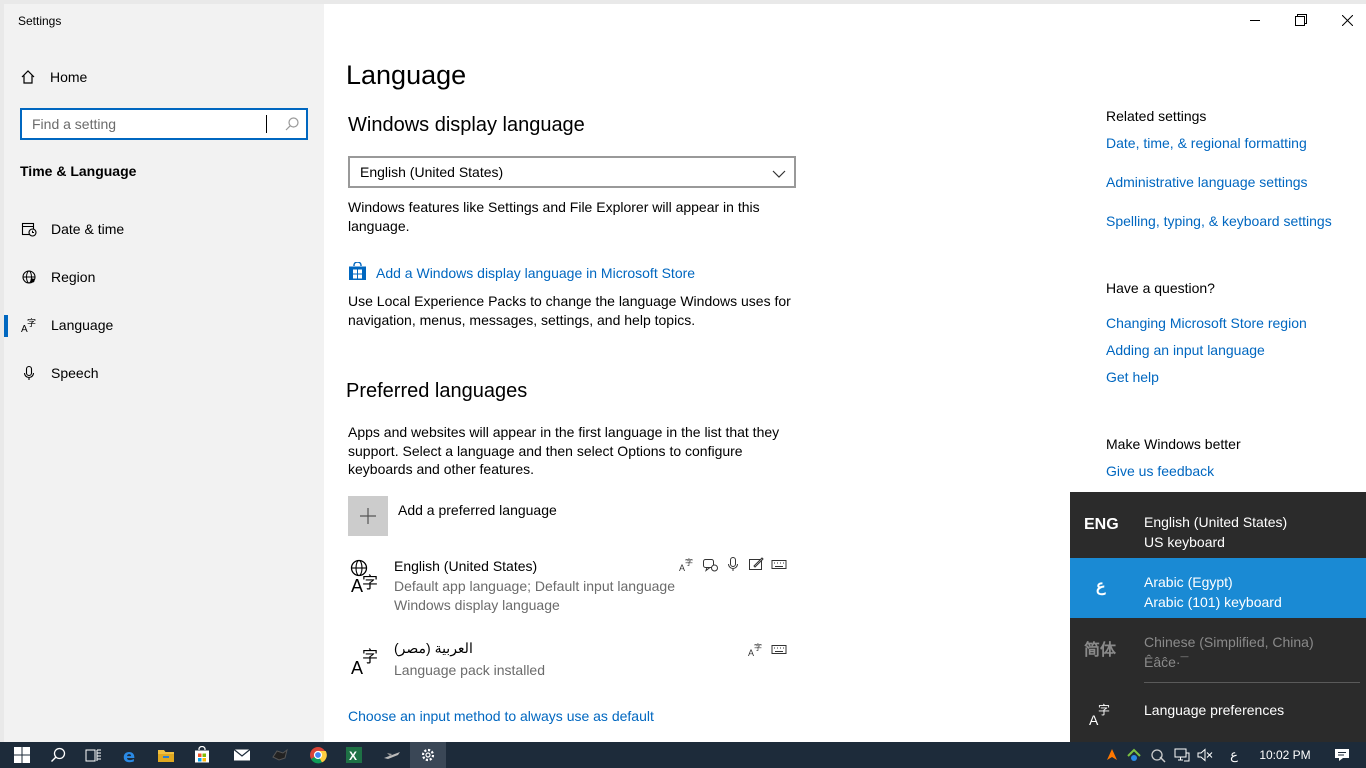 The width and height of the screenshot is (1366, 768). I want to click on folder-icon, so click(166, 756).